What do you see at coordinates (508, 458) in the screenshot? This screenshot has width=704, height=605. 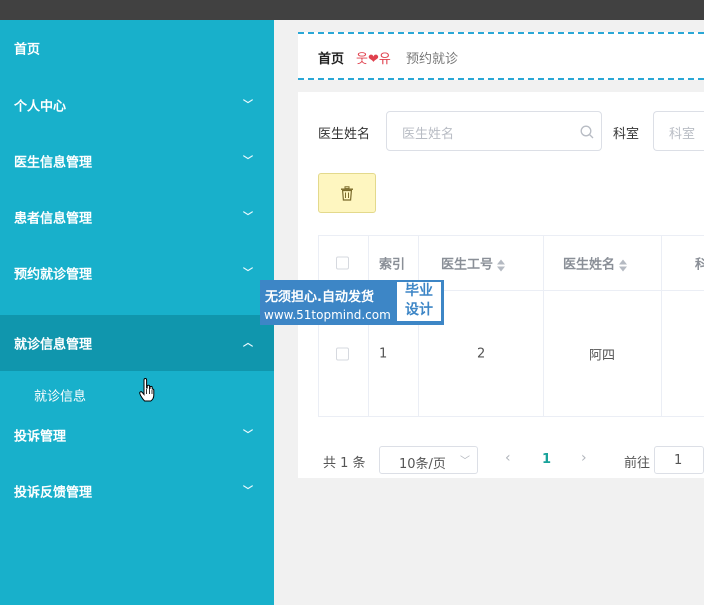 I see `prev-page-icon: ‹` at bounding box center [508, 458].